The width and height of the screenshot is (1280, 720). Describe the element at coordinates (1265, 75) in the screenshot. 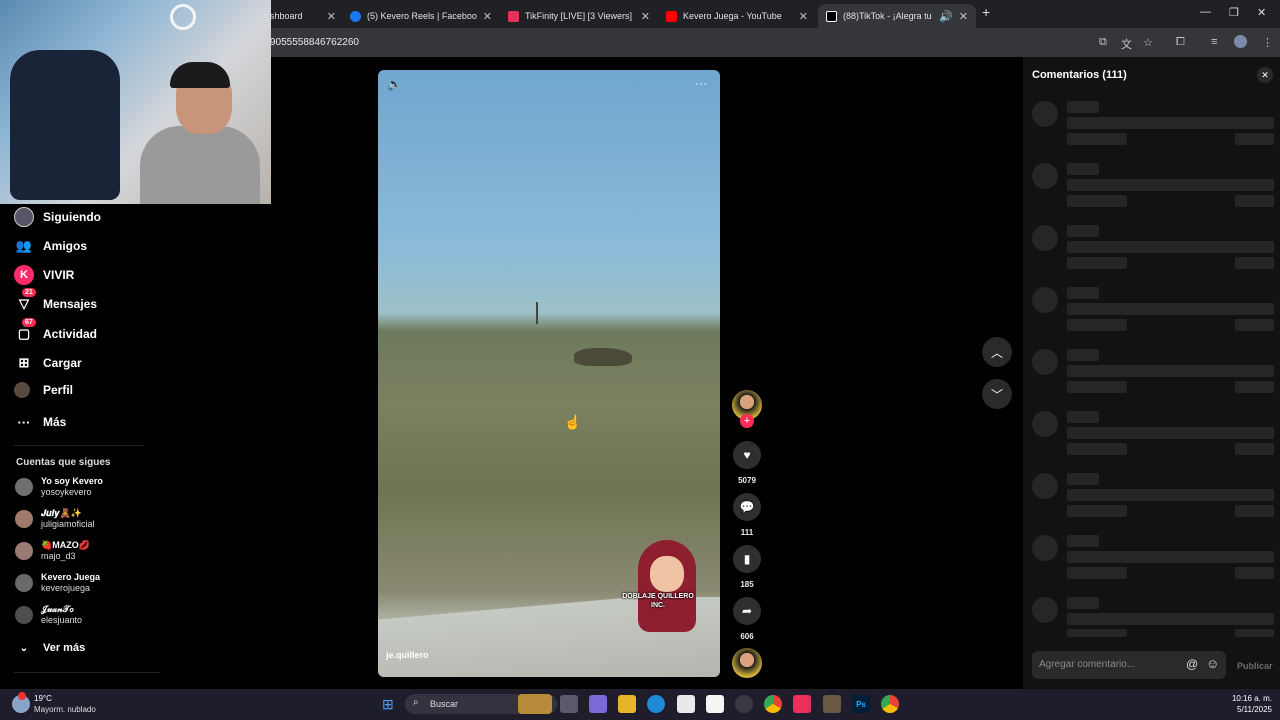

I see `close-comments-icon: ✕` at that location.